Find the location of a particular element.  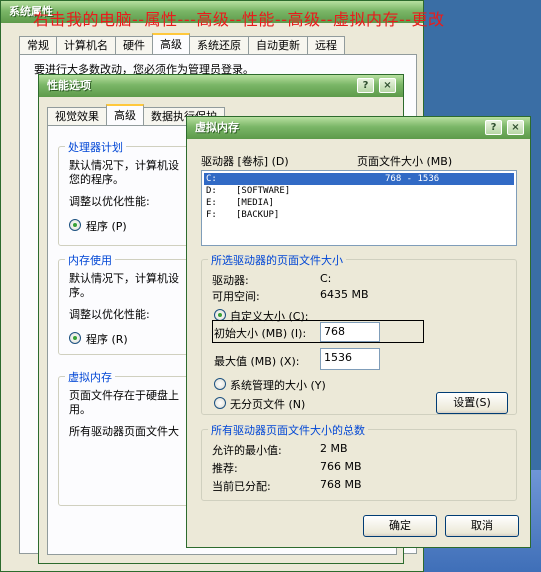

minimum-allowed-value: 2 MB is located at coordinates (334, 448).